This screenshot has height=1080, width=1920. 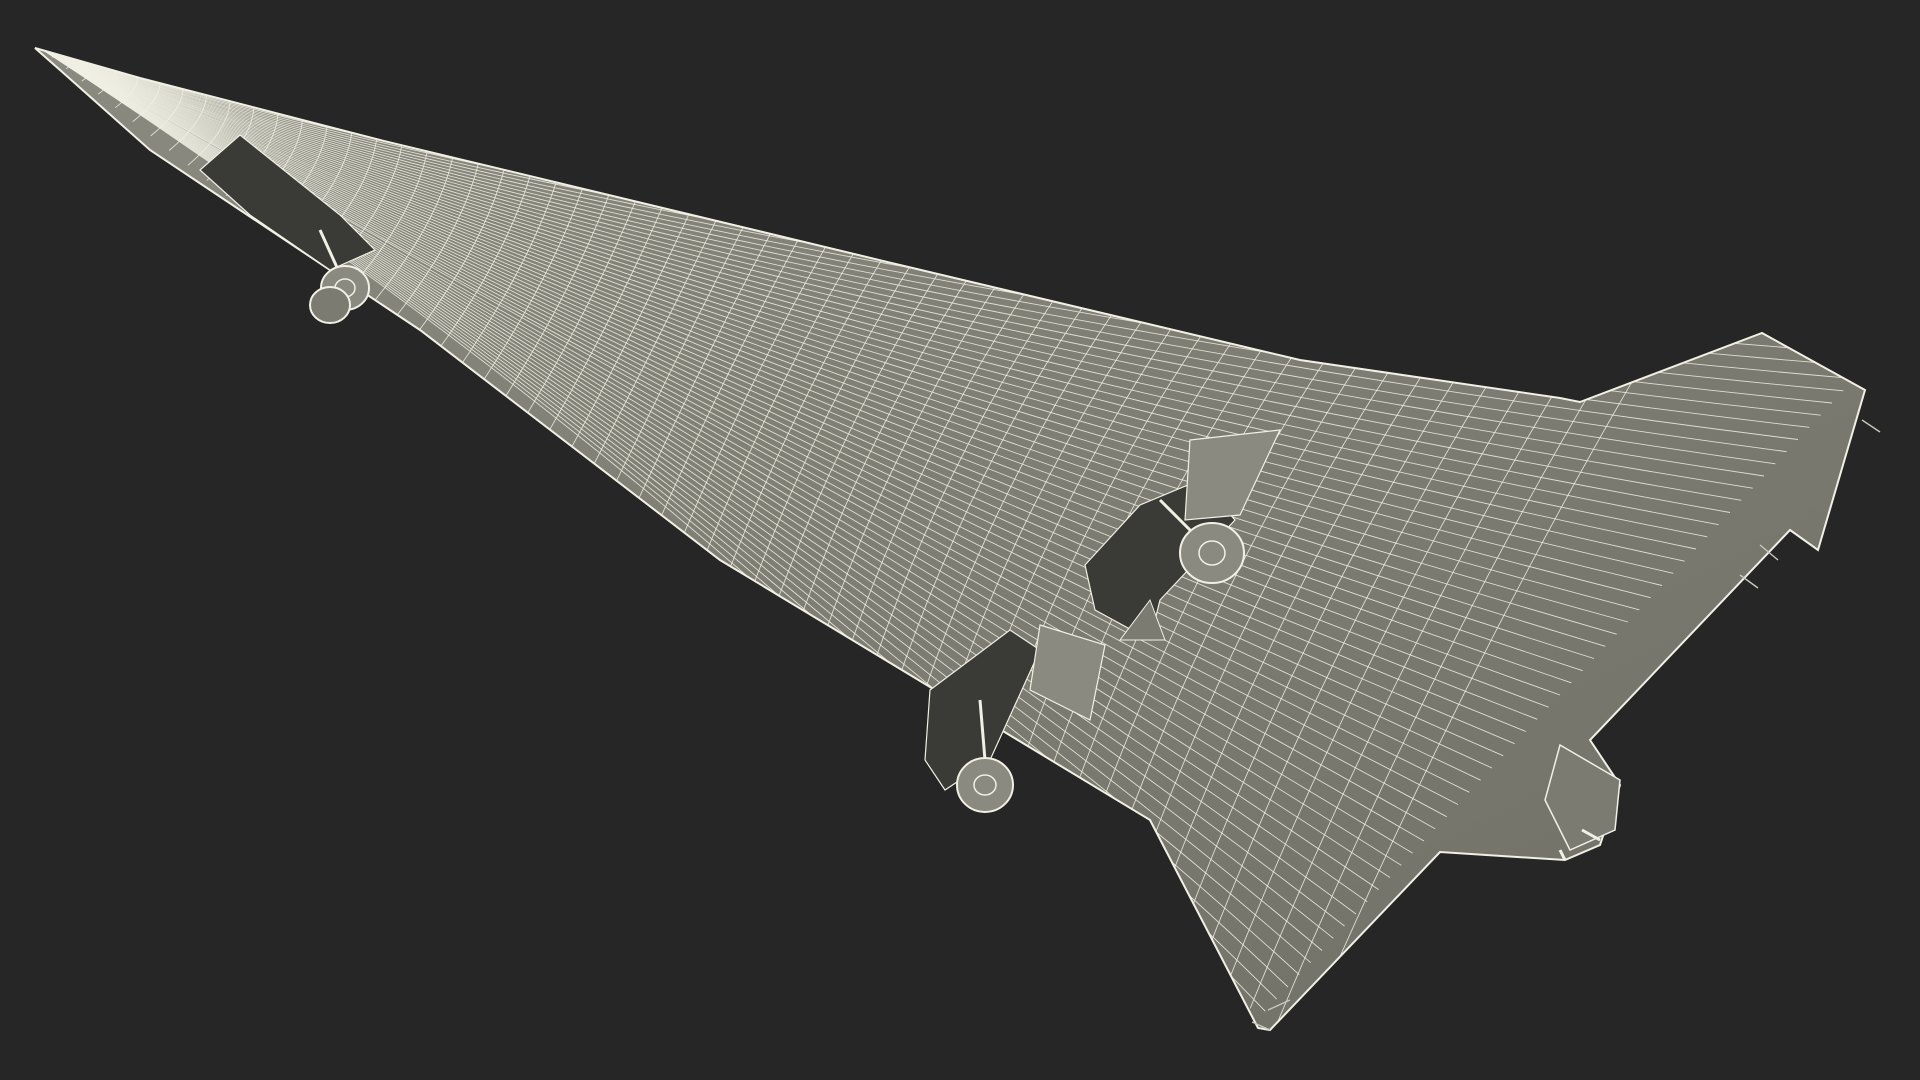 What do you see at coordinates (1212, 553) in the screenshot?
I see `right-wheel-icon` at bounding box center [1212, 553].